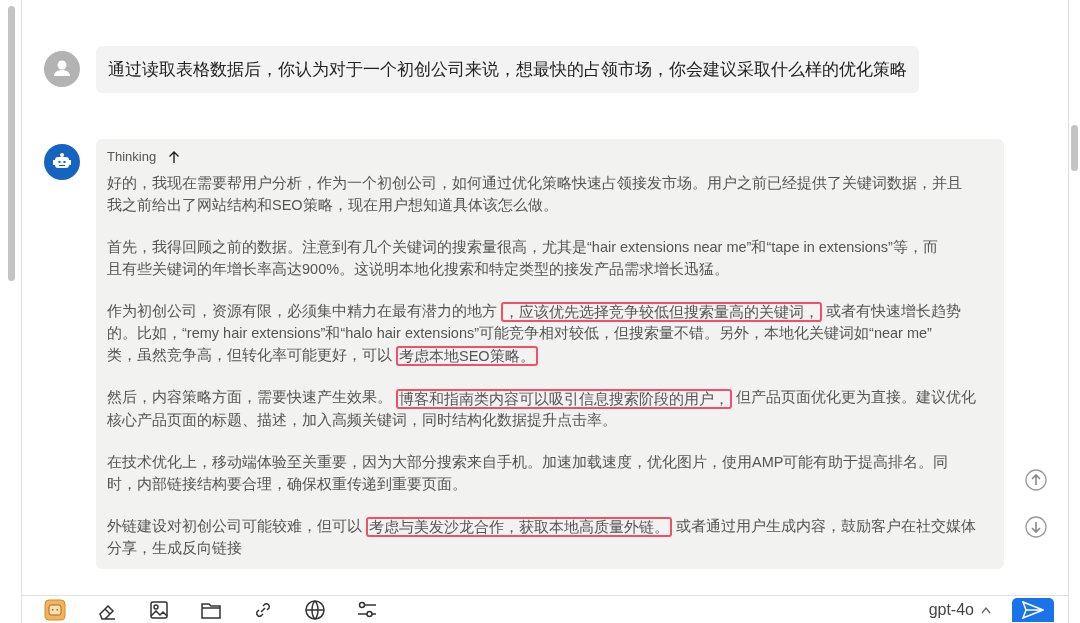  I want to click on highlighted-text: ，应该优先选择竞争较低但搜索量高的关键词，, so click(661, 312).